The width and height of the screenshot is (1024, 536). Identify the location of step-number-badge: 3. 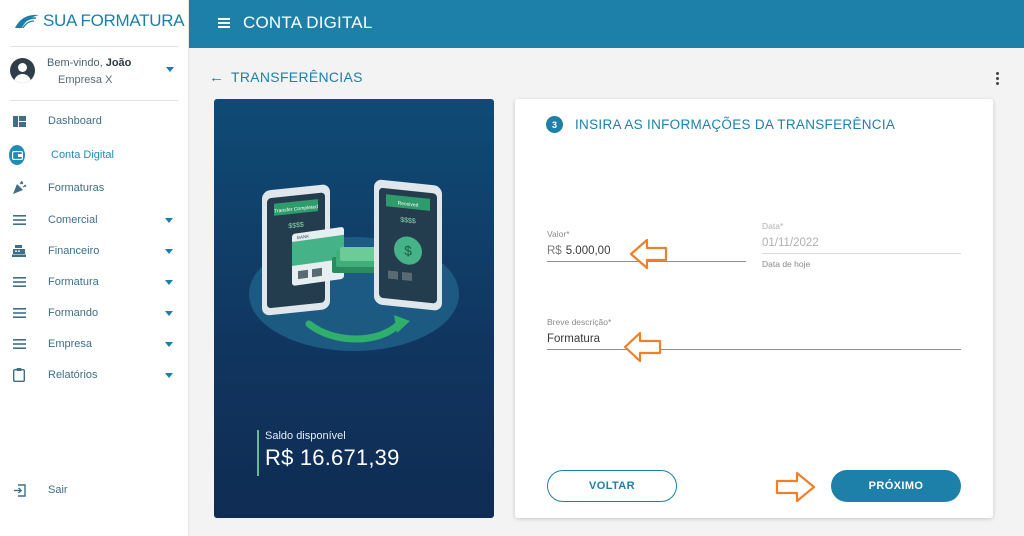
(554, 124).